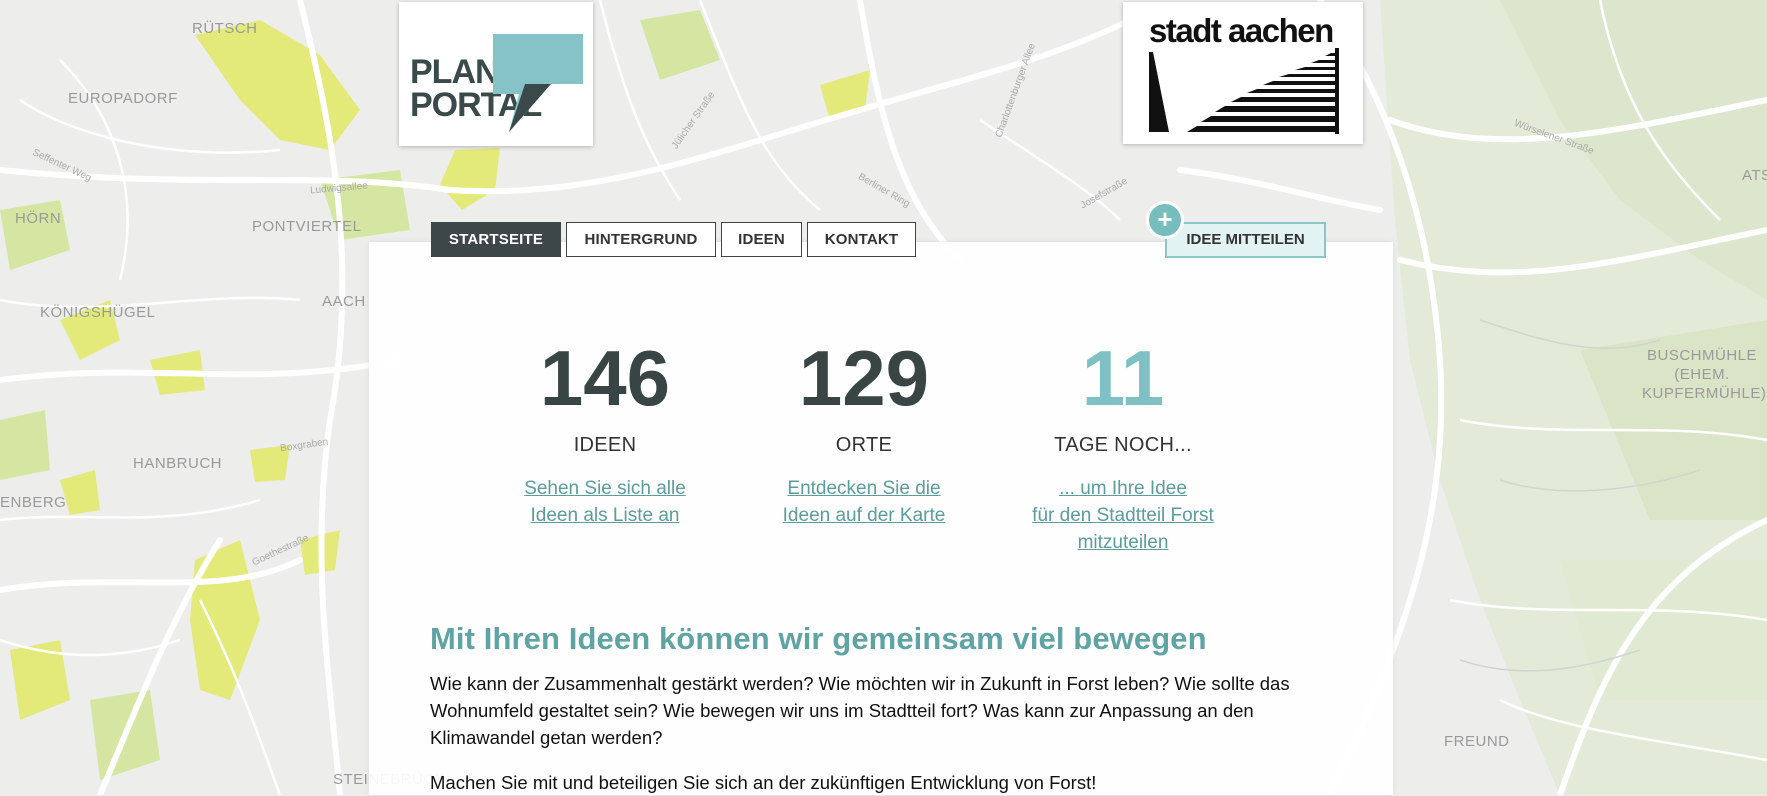 Image resolution: width=1767 pixels, height=796 pixels. What do you see at coordinates (307, 226) in the screenshot?
I see `map-label: PONTVIERTEL` at bounding box center [307, 226].